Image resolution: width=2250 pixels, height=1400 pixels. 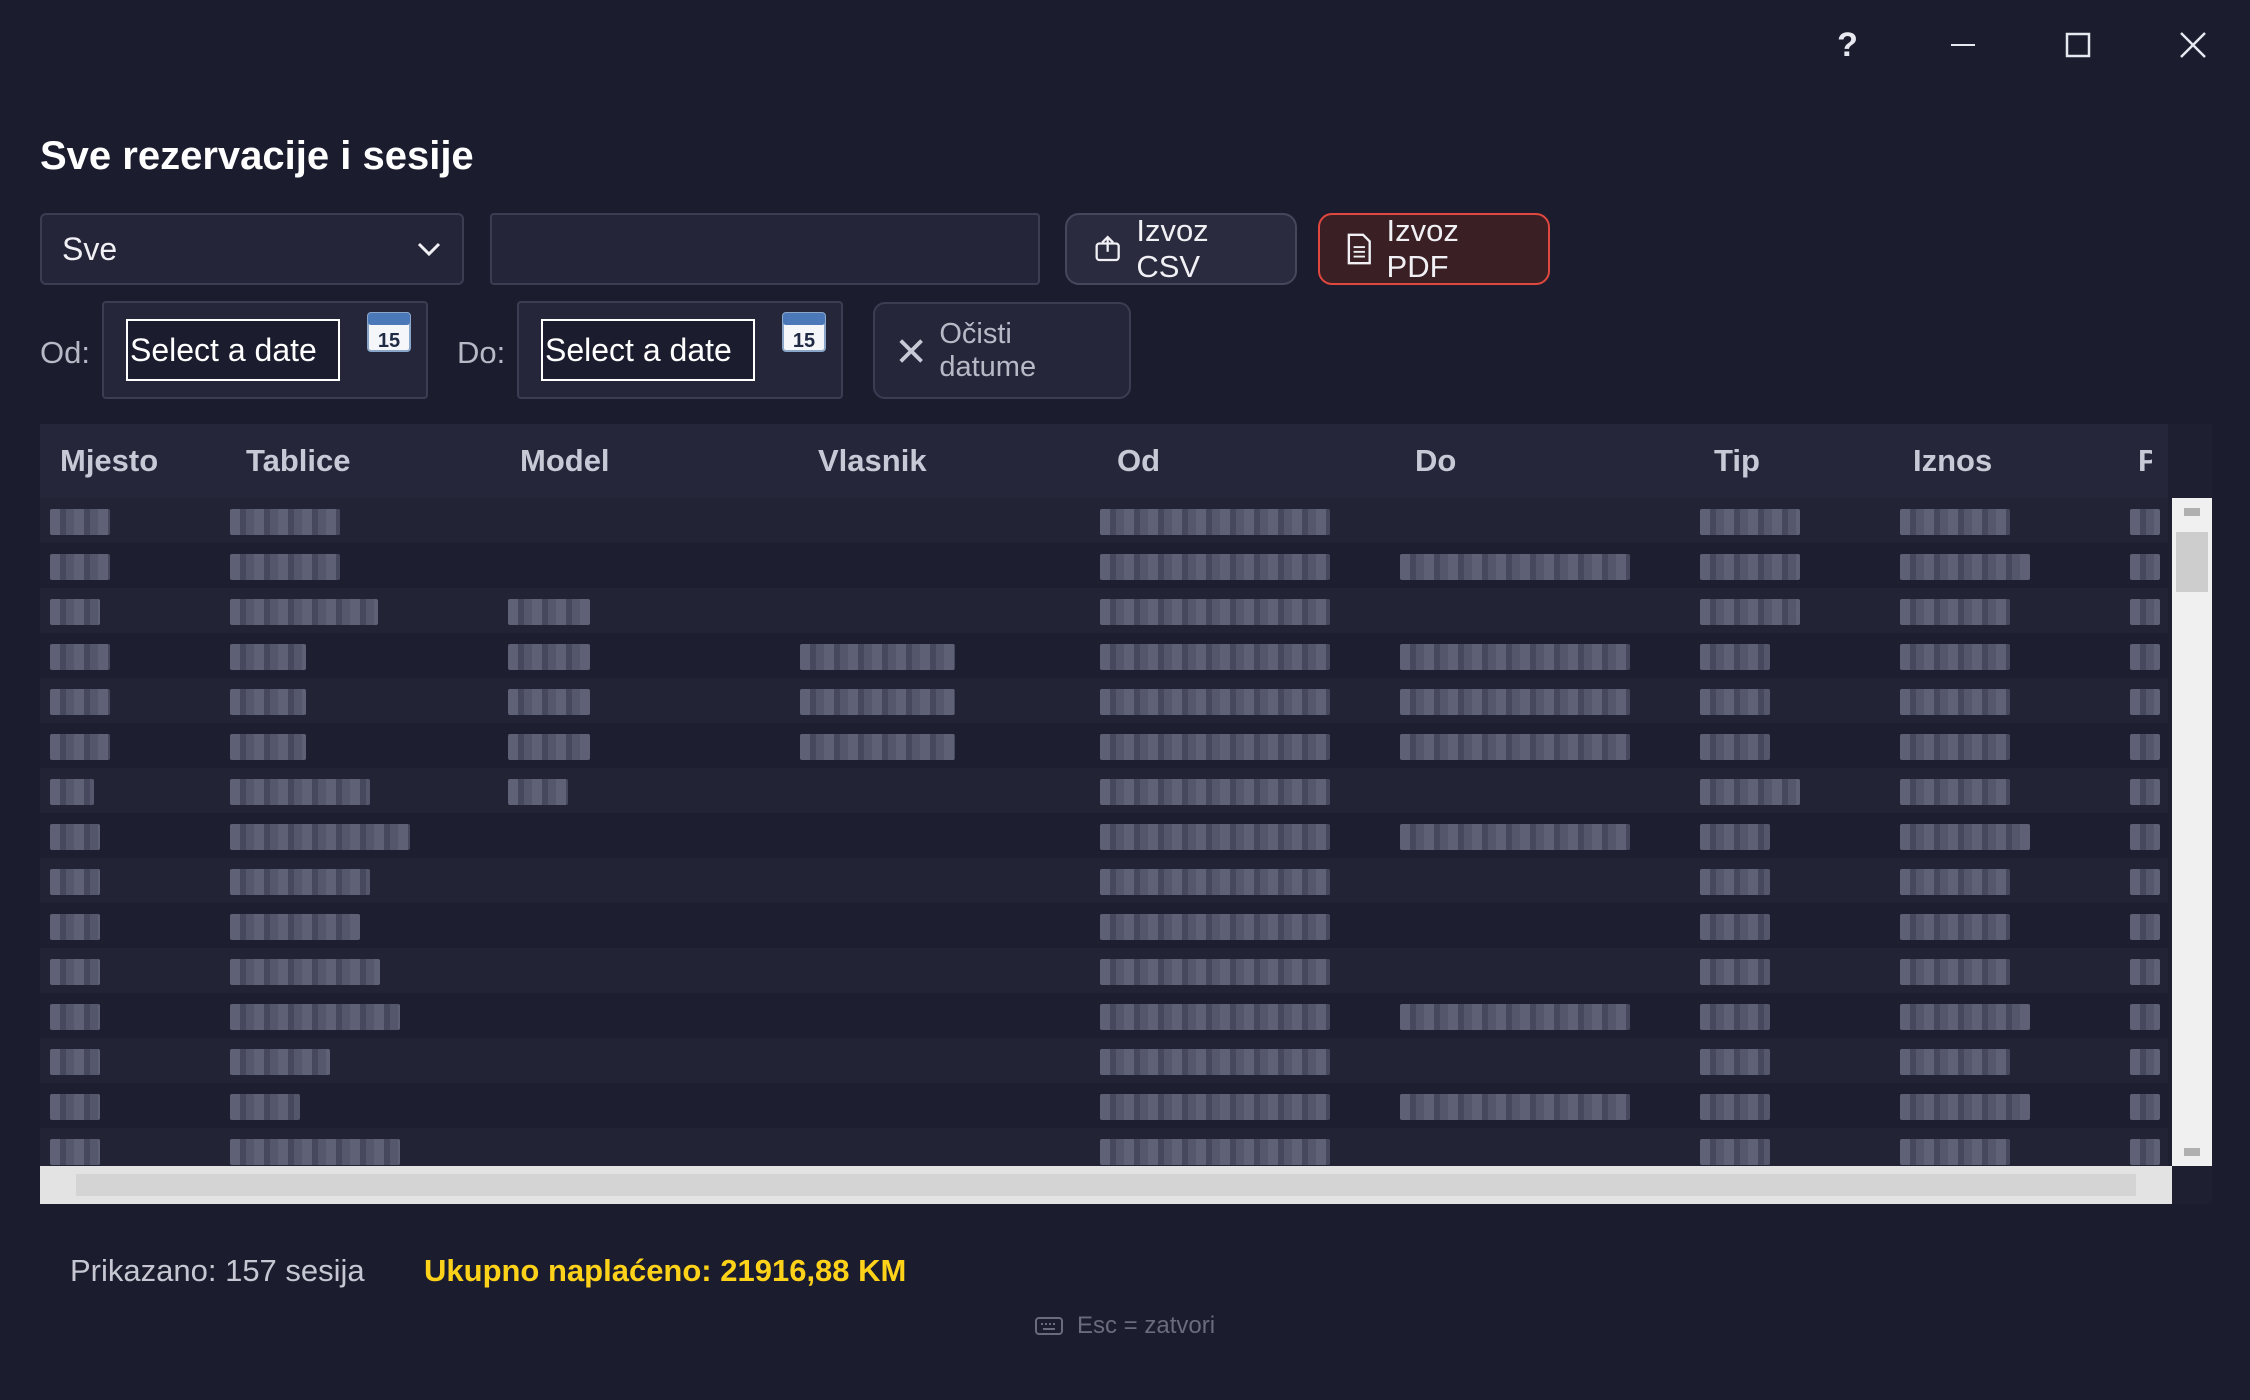 I want to click on session-count: Prikazano: 157 sesija, so click(x=217, y=1270).